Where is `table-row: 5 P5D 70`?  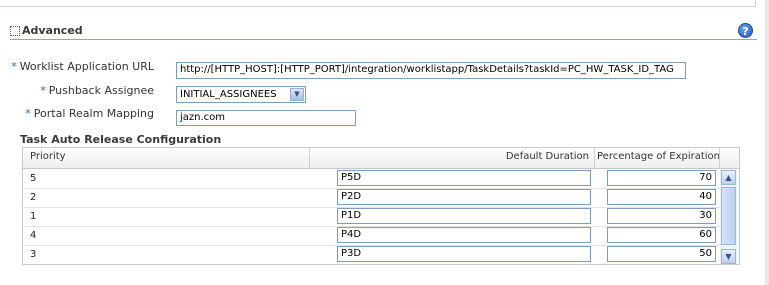 table-row: 5 P5D 70 is located at coordinates (371, 179).